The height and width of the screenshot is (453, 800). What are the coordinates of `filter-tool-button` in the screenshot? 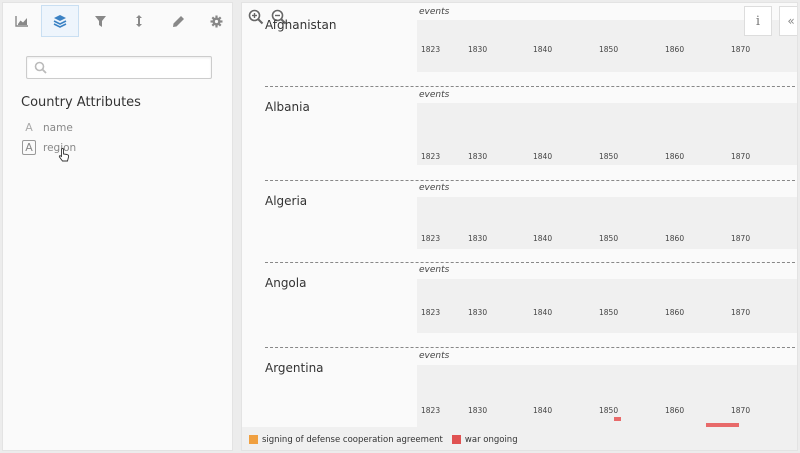 It's located at (100, 21).